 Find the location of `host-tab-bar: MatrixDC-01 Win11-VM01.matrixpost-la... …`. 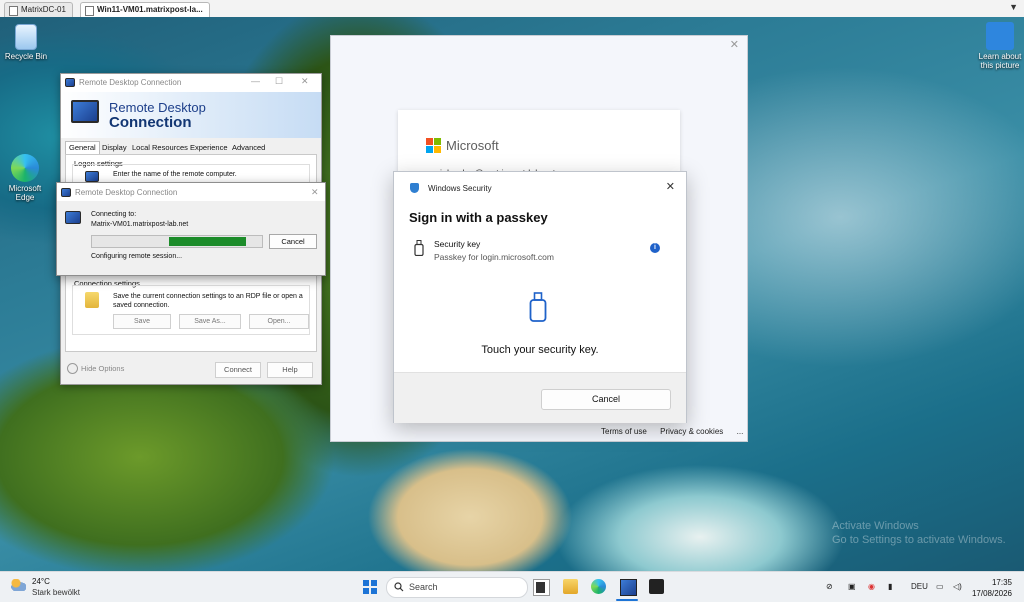

host-tab-bar: MatrixDC-01 Win11-VM01.matrixpost-la... … is located at coordinates (512, 9).